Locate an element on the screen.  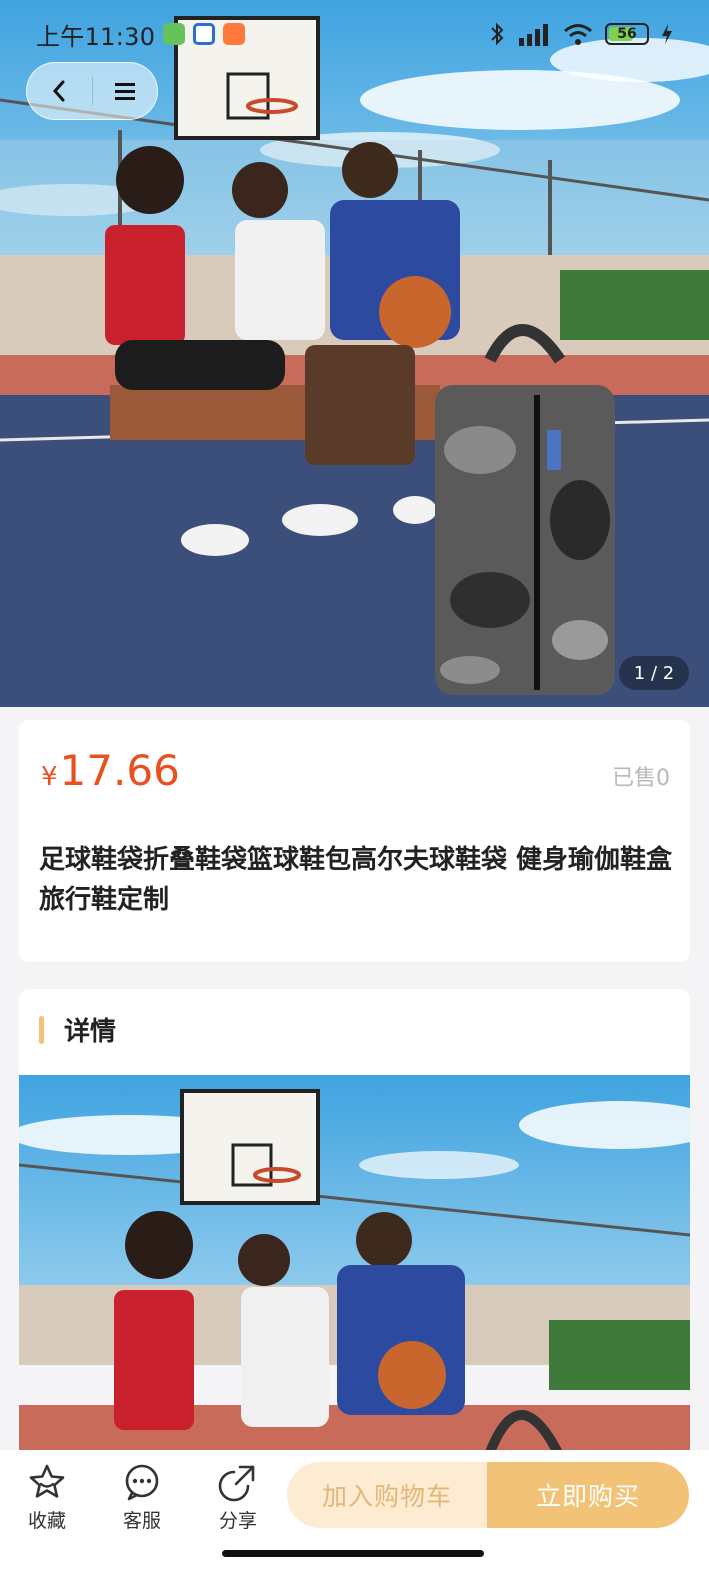
price: ¥ 17.66 is located at coordinates (110, 770).